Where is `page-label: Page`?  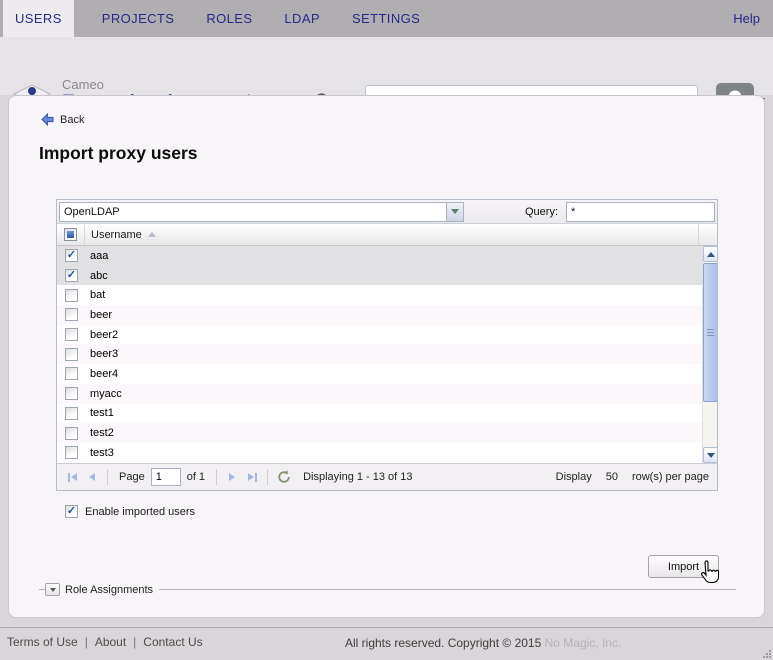 page-label: Page is located at coordinates (132, 477).